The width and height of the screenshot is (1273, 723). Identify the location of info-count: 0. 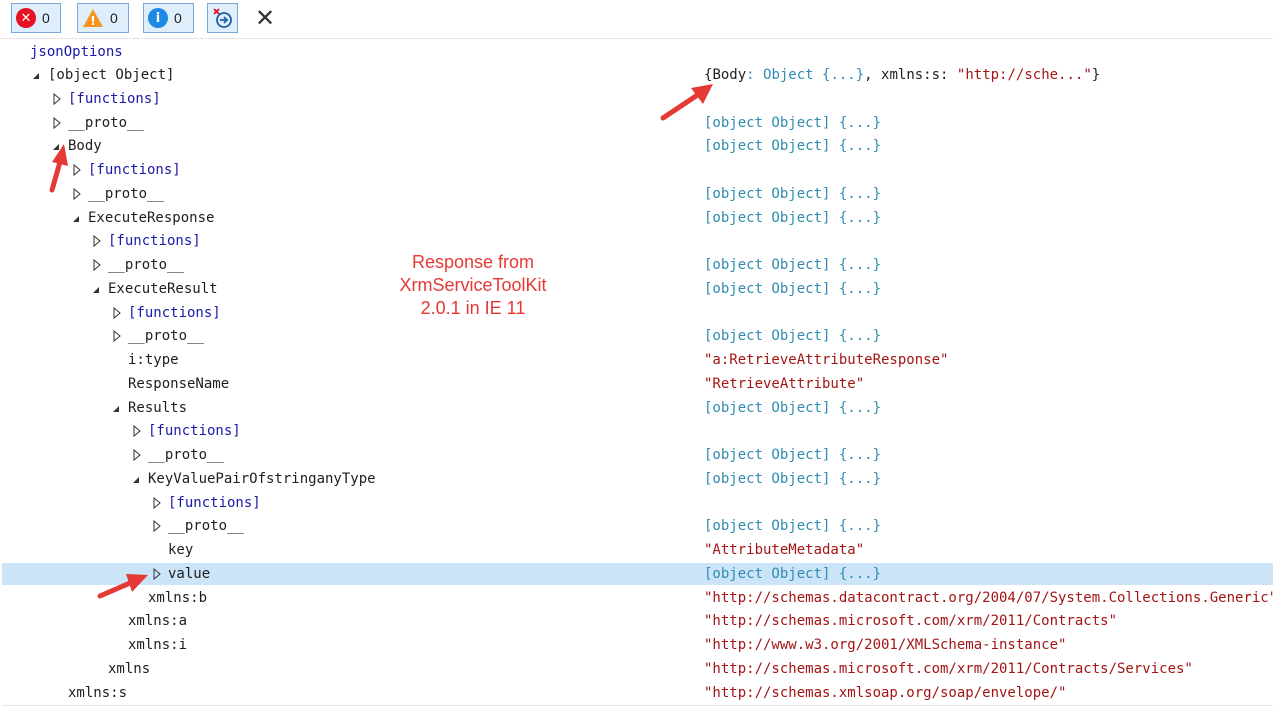
(178, 18).